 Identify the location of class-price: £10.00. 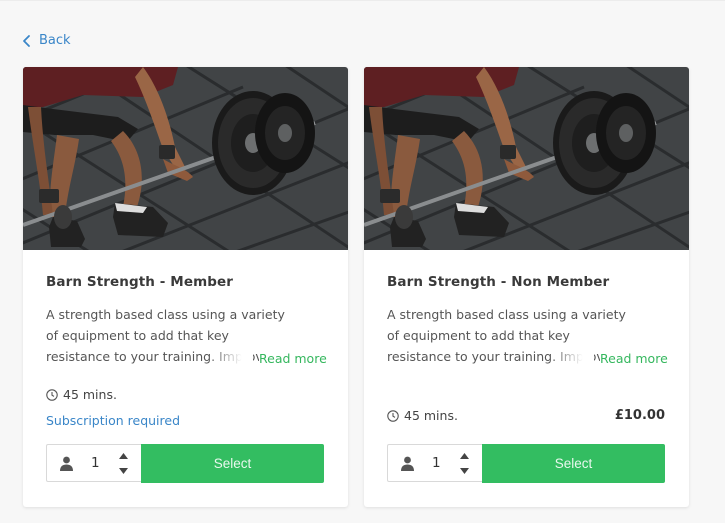
(639, 415).